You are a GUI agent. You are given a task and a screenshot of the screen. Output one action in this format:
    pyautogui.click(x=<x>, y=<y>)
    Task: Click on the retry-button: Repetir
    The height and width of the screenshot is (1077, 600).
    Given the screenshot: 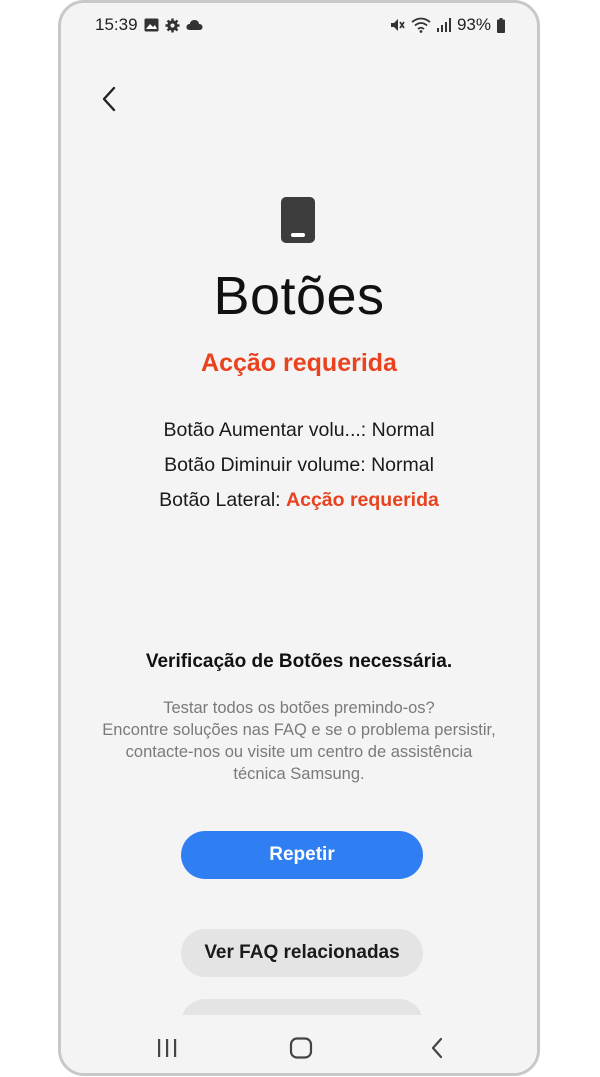 What is the action you would take?
    pyautogui.click(x=302, y=855)
    